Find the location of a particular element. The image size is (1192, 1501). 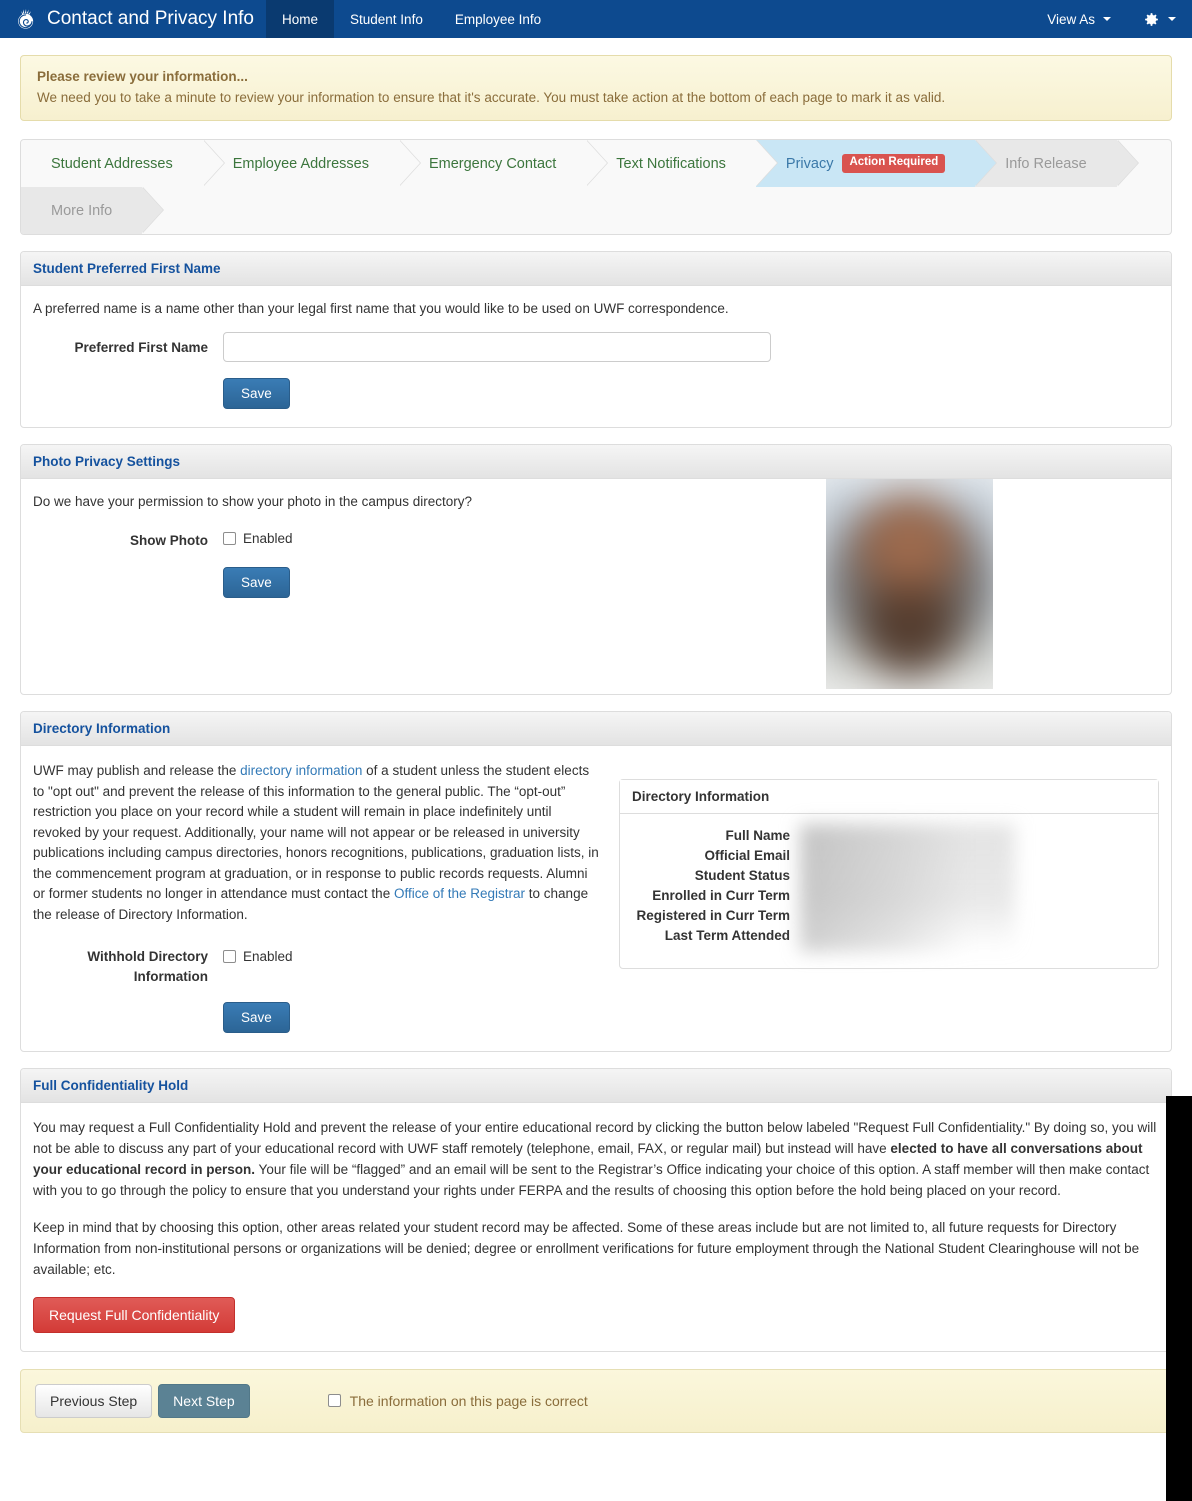

wizard-row-2: More Info is located at coordinates (596, 210).